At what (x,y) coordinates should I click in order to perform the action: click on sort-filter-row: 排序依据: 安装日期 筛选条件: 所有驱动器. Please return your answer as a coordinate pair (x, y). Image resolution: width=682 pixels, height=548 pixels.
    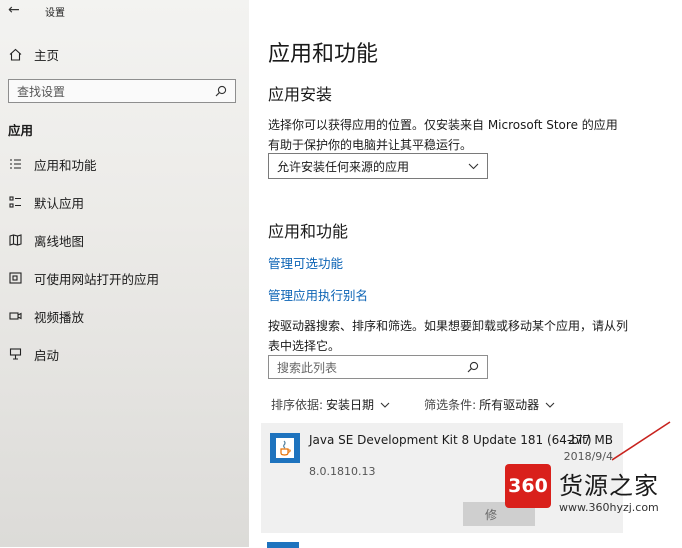
    Looking at the image, I should click on (430, 404).